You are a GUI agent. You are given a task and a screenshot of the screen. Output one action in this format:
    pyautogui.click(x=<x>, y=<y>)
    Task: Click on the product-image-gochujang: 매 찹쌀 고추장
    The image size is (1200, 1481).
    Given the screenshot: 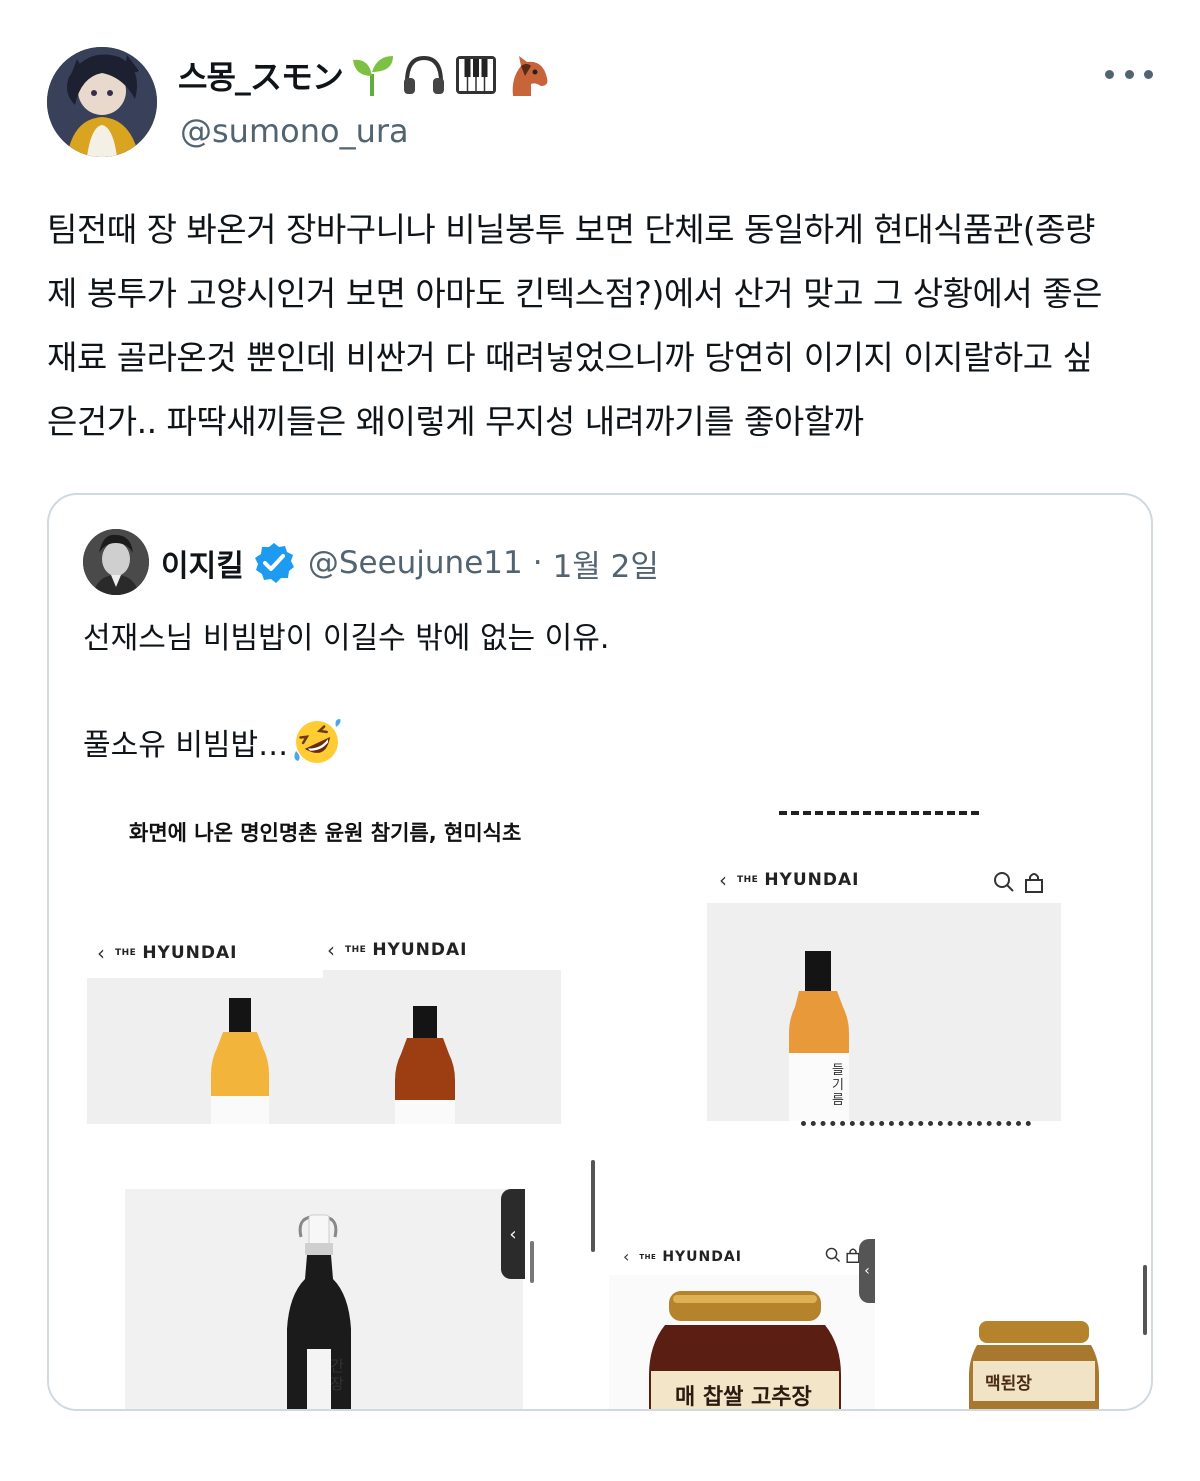 What is the action you would take?
    pyautogui.click(x=742, y=1342)
    